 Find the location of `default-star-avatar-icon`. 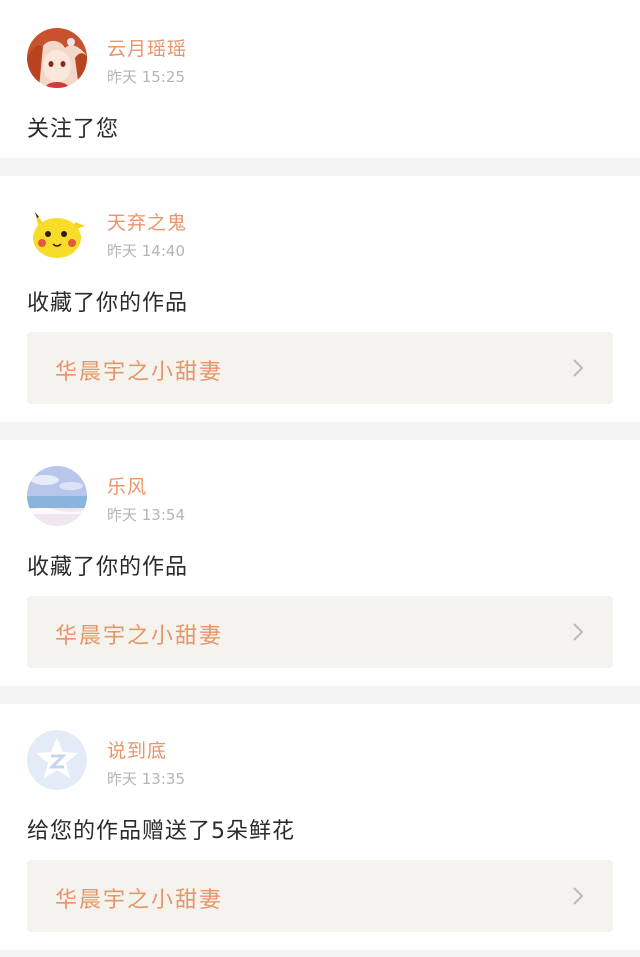

default-star-avatar-icon is located at coordinates (57, 760).